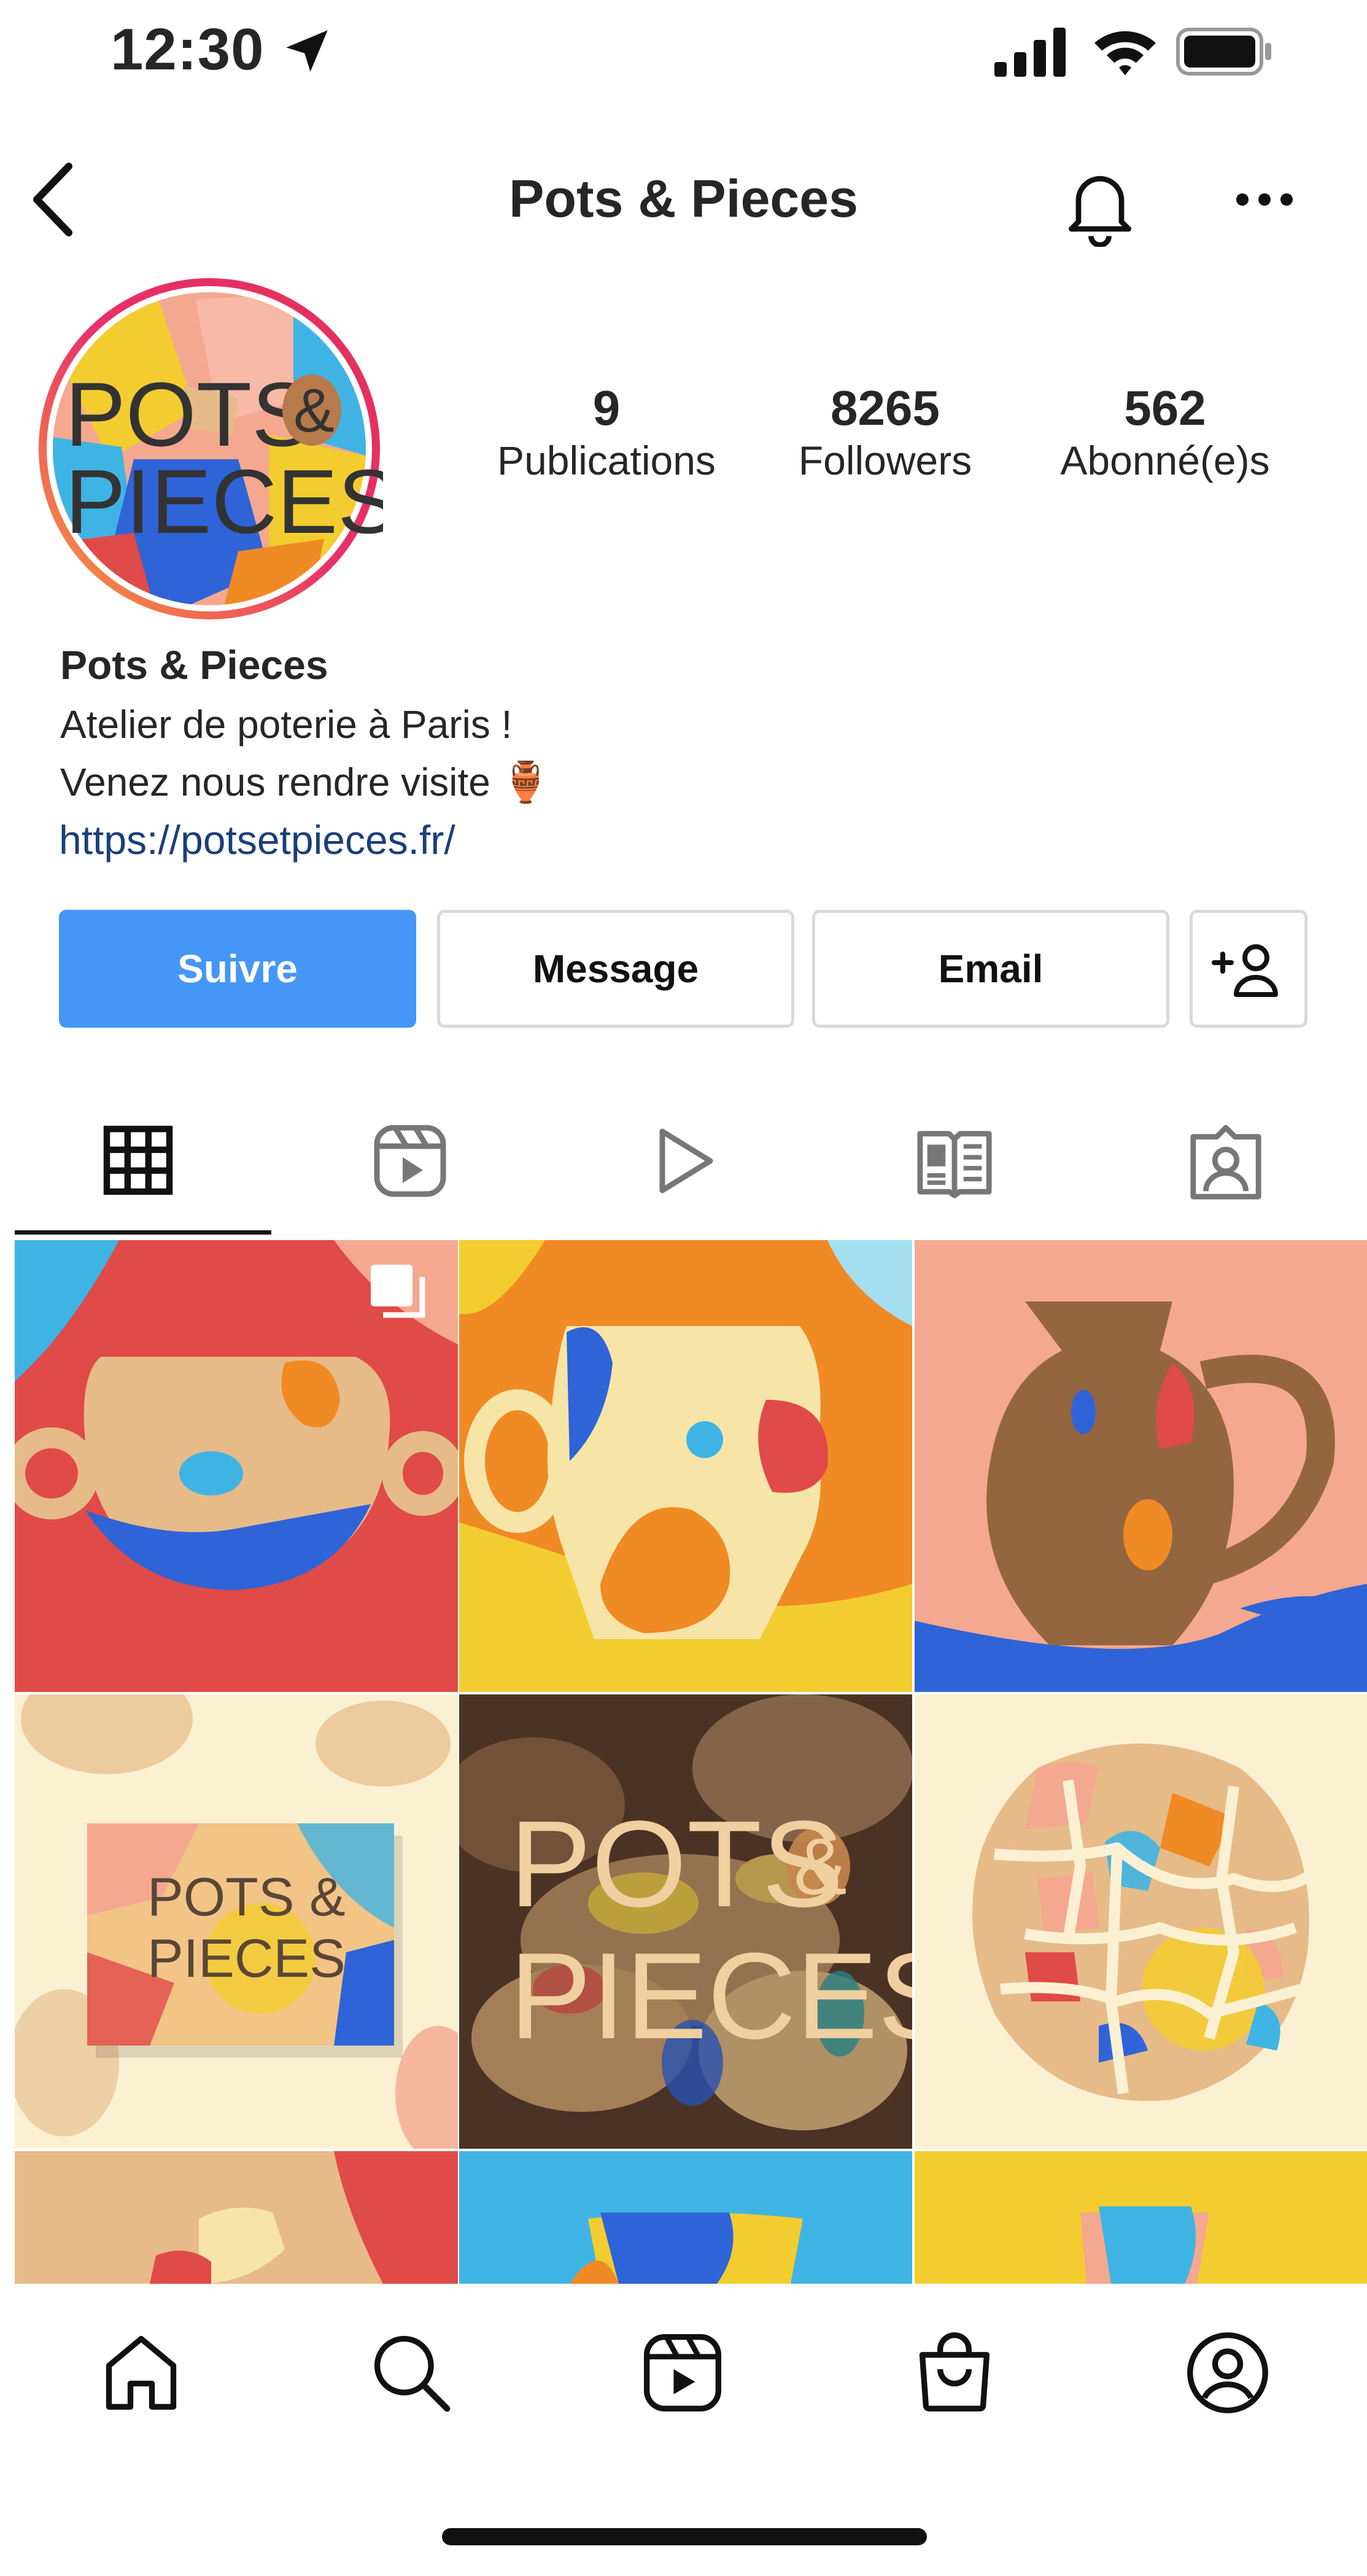 The image size is (1367, 2576). What do you see at coordinates (286, 724) in the screenshot?
I see `bio-line-1: Atelier de poterie à Paris !` at bounding box center [286, 724].